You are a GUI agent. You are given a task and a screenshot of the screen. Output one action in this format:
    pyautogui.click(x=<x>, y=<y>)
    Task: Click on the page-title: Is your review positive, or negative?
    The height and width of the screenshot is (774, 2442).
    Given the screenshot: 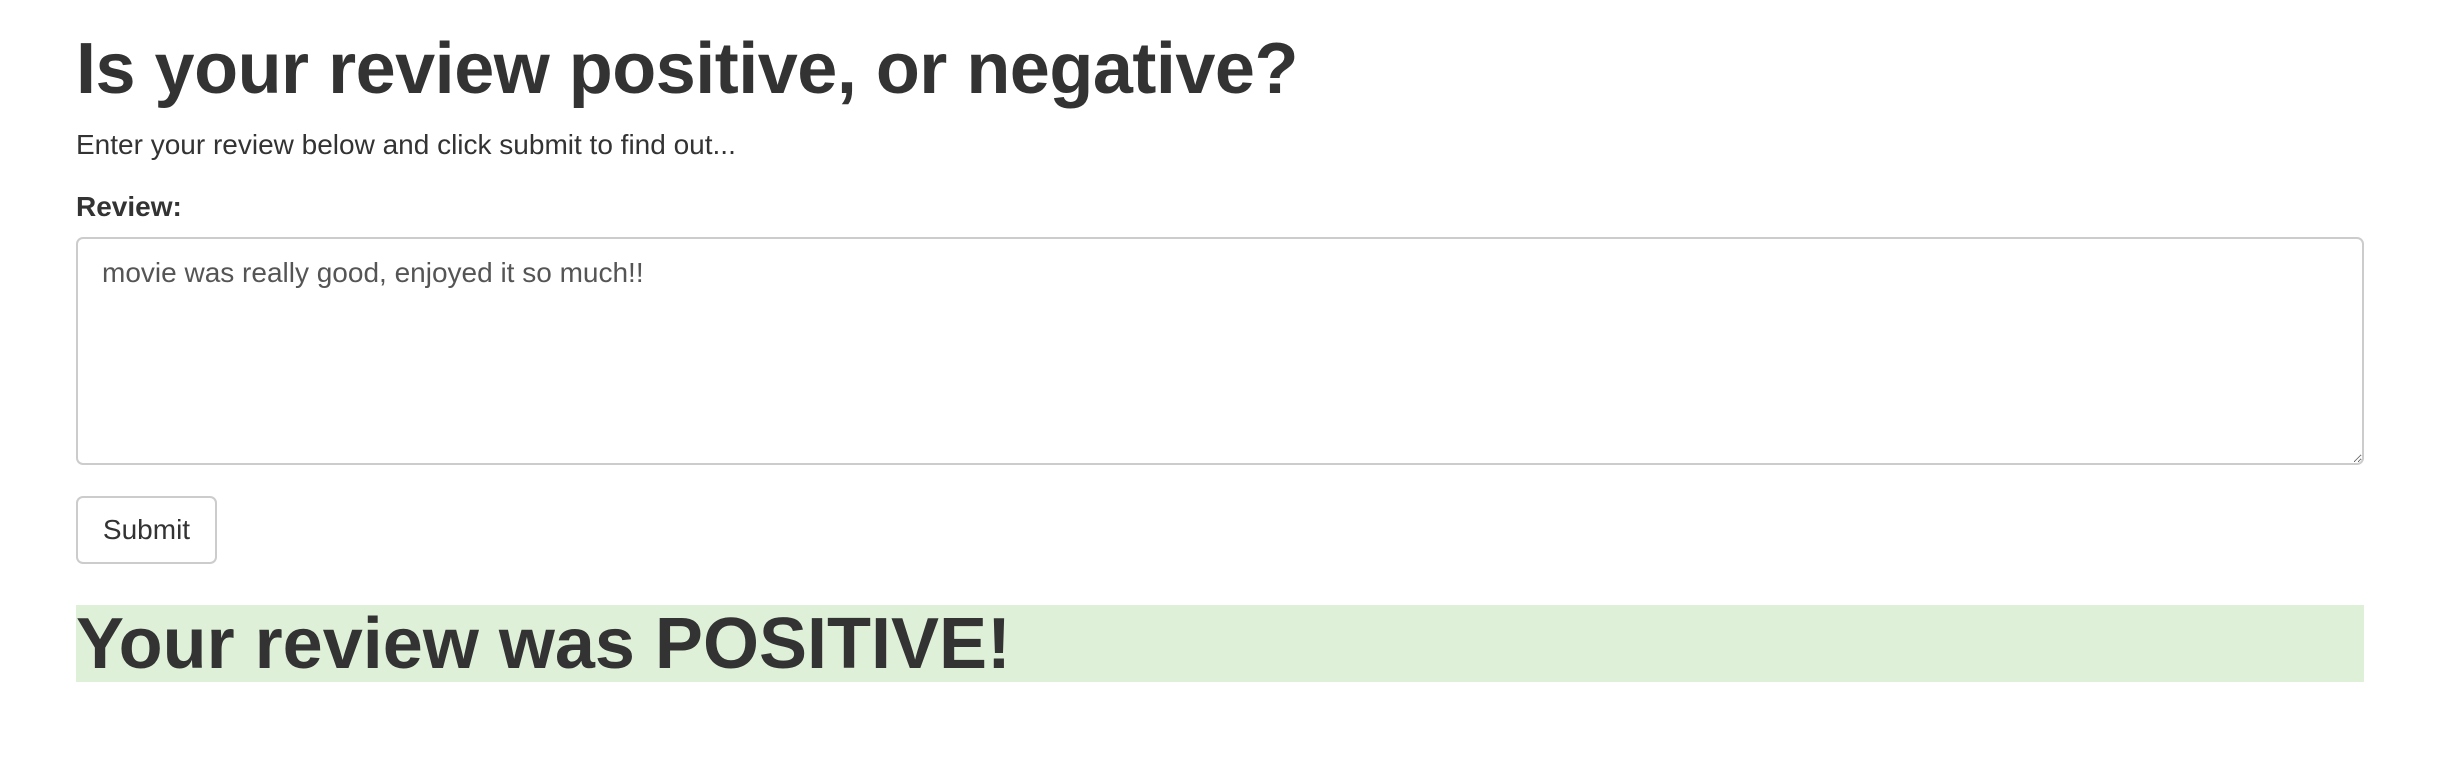 What is the action you would take?
    pyautogui.click(x=687, y=69)
    